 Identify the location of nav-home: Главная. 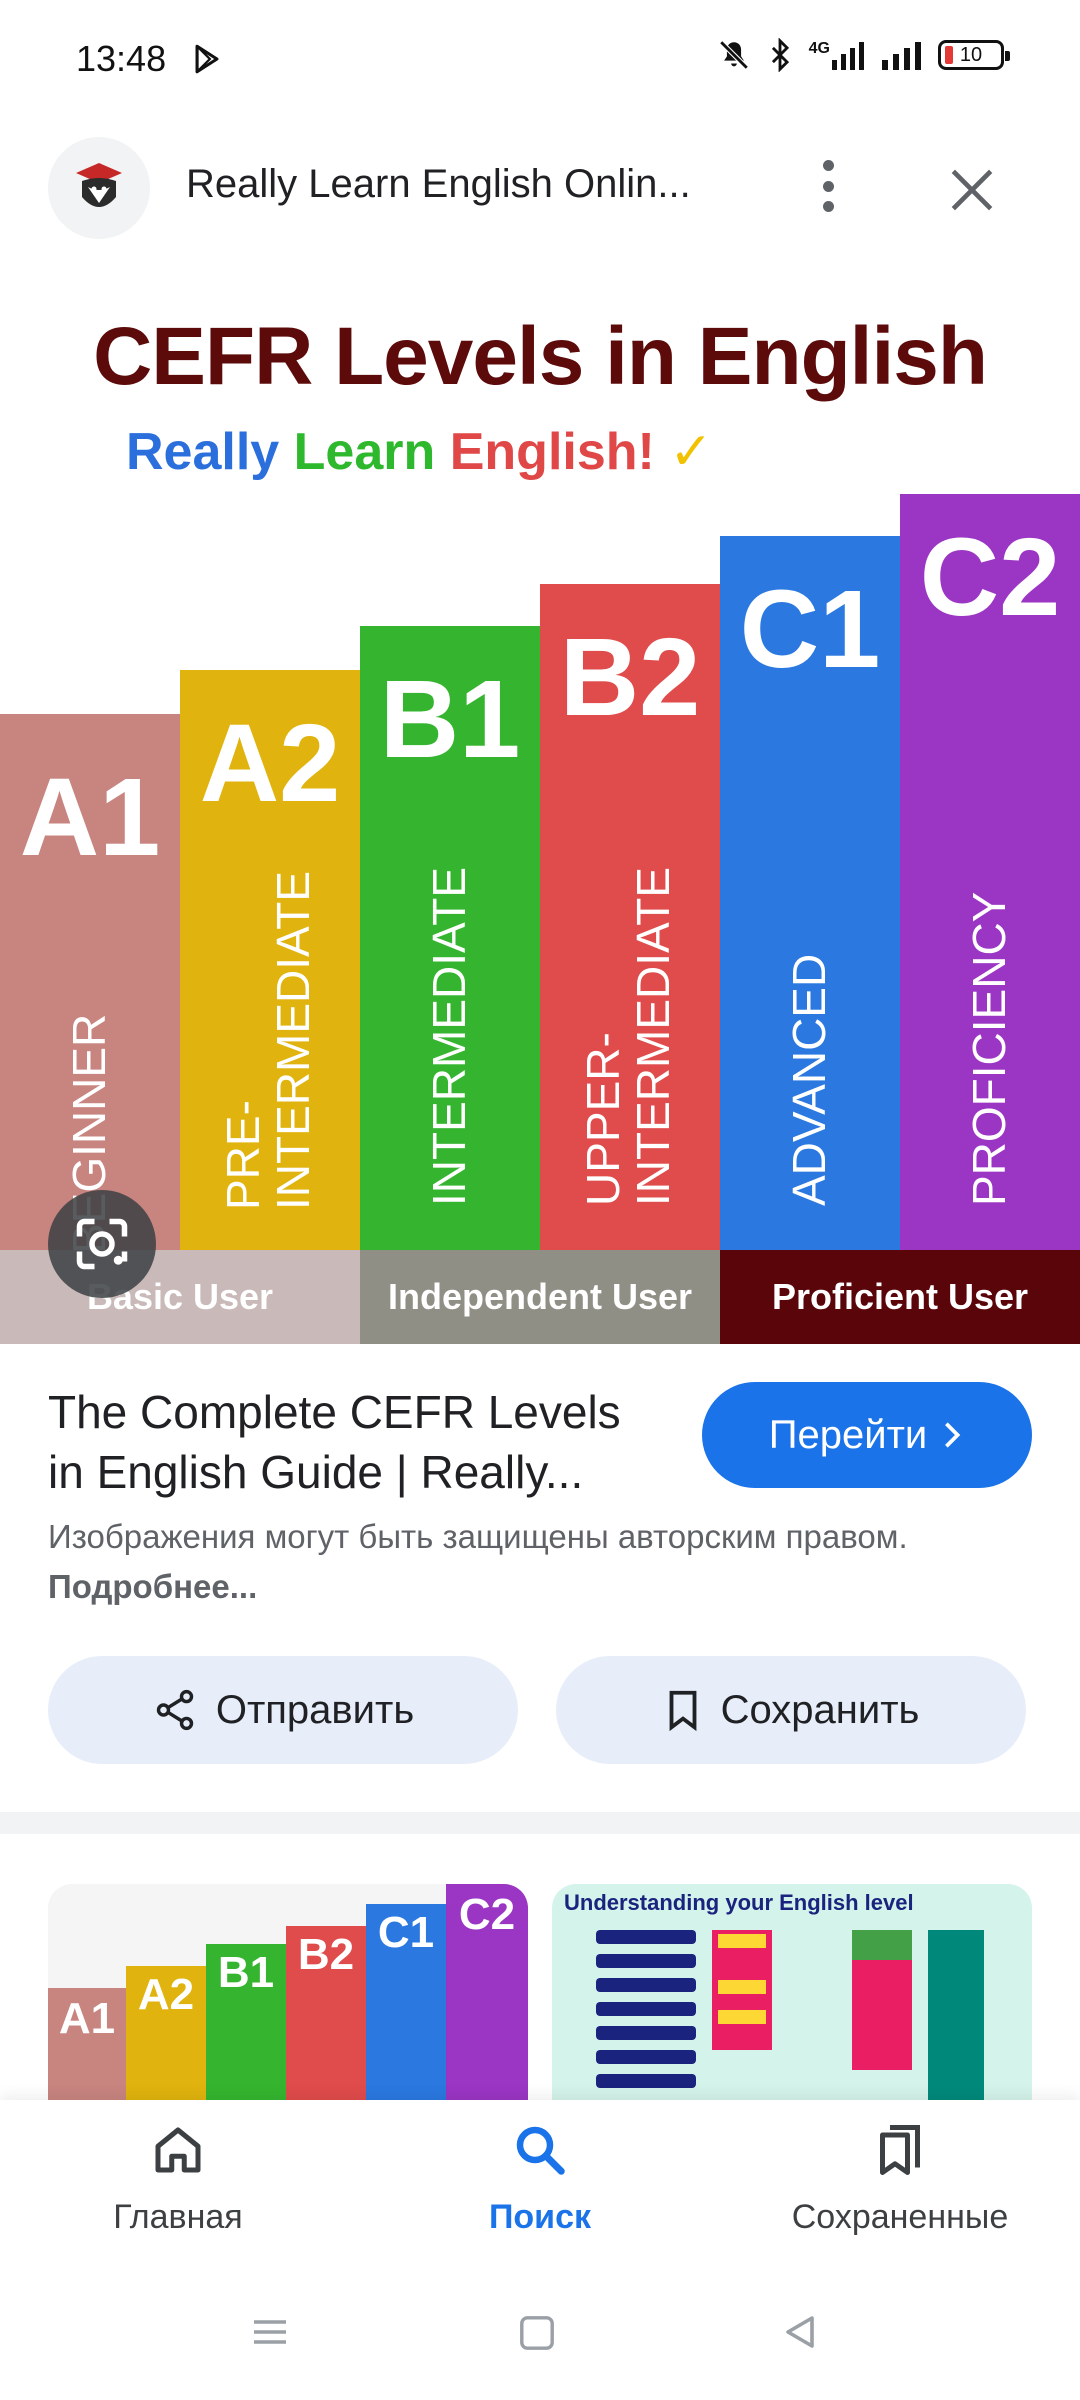
(178, 2178).